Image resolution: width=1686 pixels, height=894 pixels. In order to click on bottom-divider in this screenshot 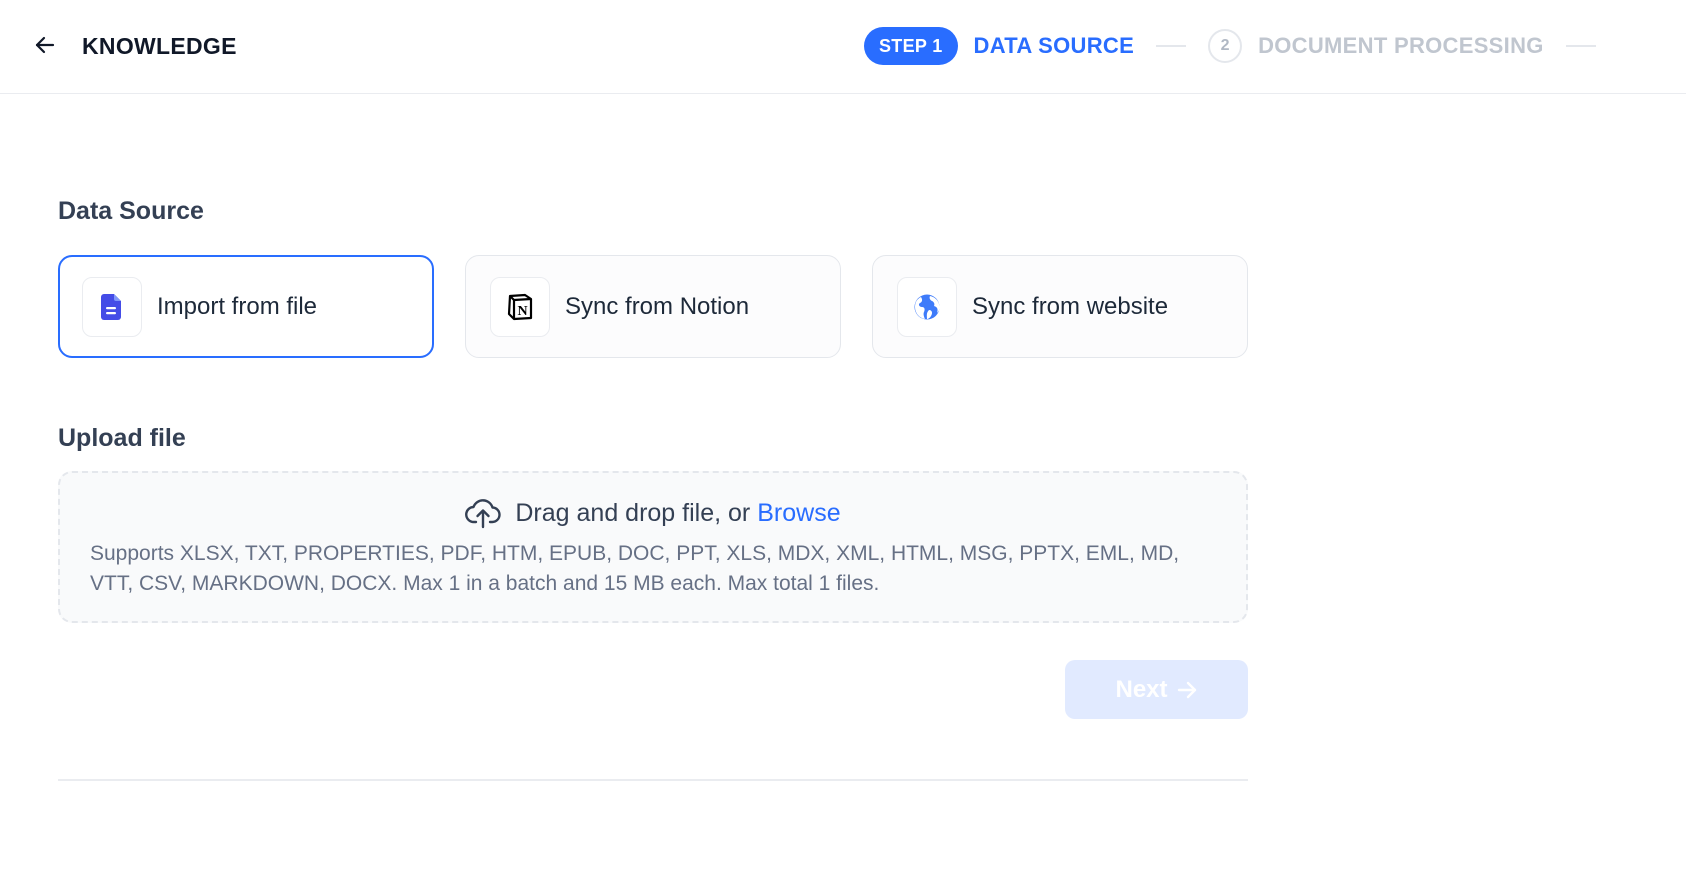, I will do `click(653, 780)`.